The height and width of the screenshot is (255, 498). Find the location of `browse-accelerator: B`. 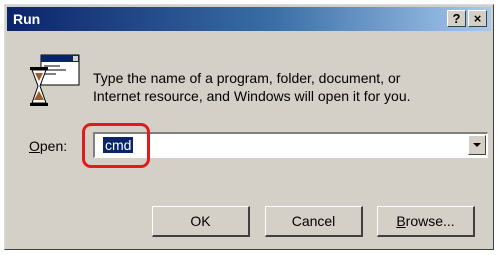

browse-accelerator: B is located at coordinates (401, 221).